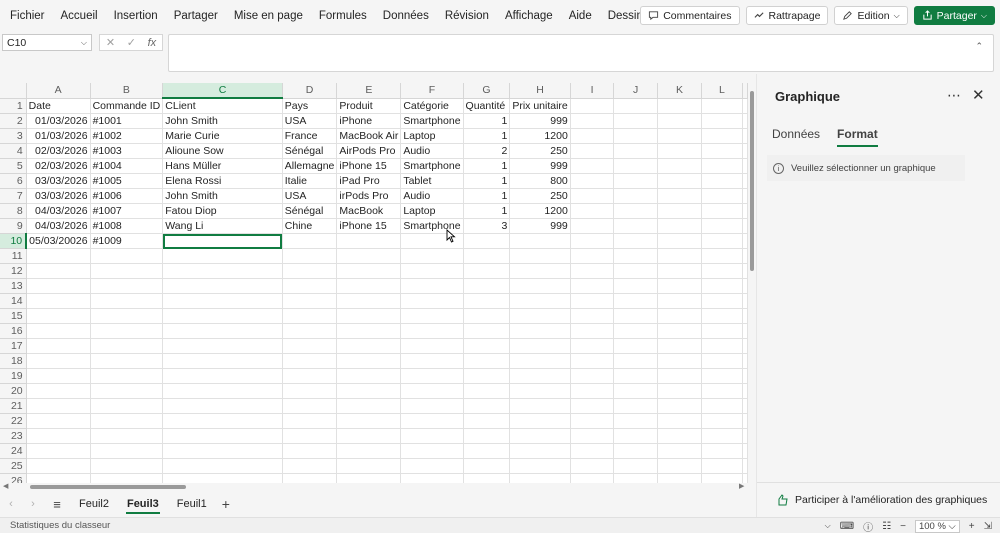  What do you see at coordinates (954, 95) in the screenshot?
I see `more-options-icon: ⋯` at bounding box center [954, 95].